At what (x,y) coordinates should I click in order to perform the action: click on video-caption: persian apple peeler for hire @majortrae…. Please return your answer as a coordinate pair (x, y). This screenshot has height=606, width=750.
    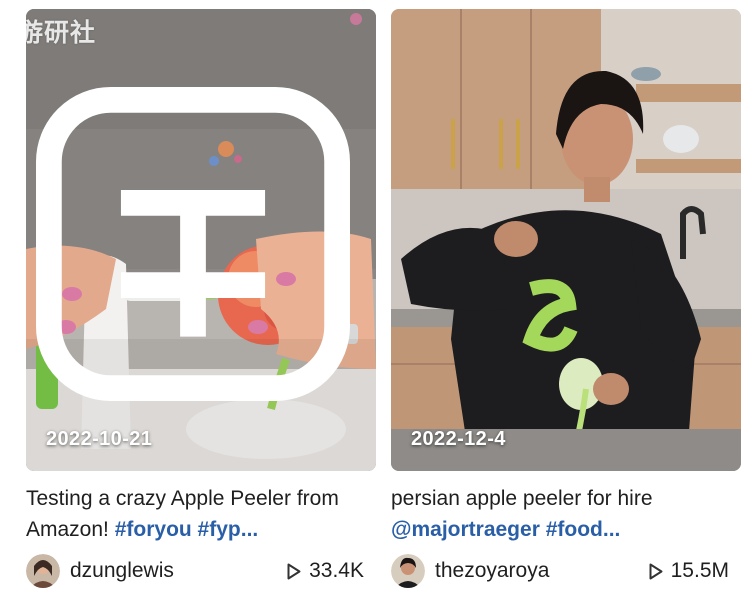
    Looking at the image, I should click on (561, 514).